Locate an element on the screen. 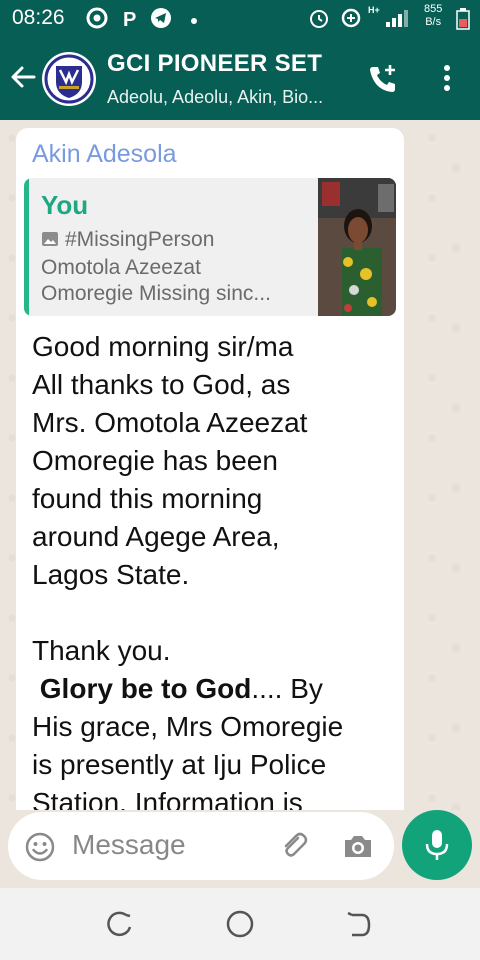 The width and height of the screenshot is (480, 960). chrome-icon is located at coordinates (97, 20).